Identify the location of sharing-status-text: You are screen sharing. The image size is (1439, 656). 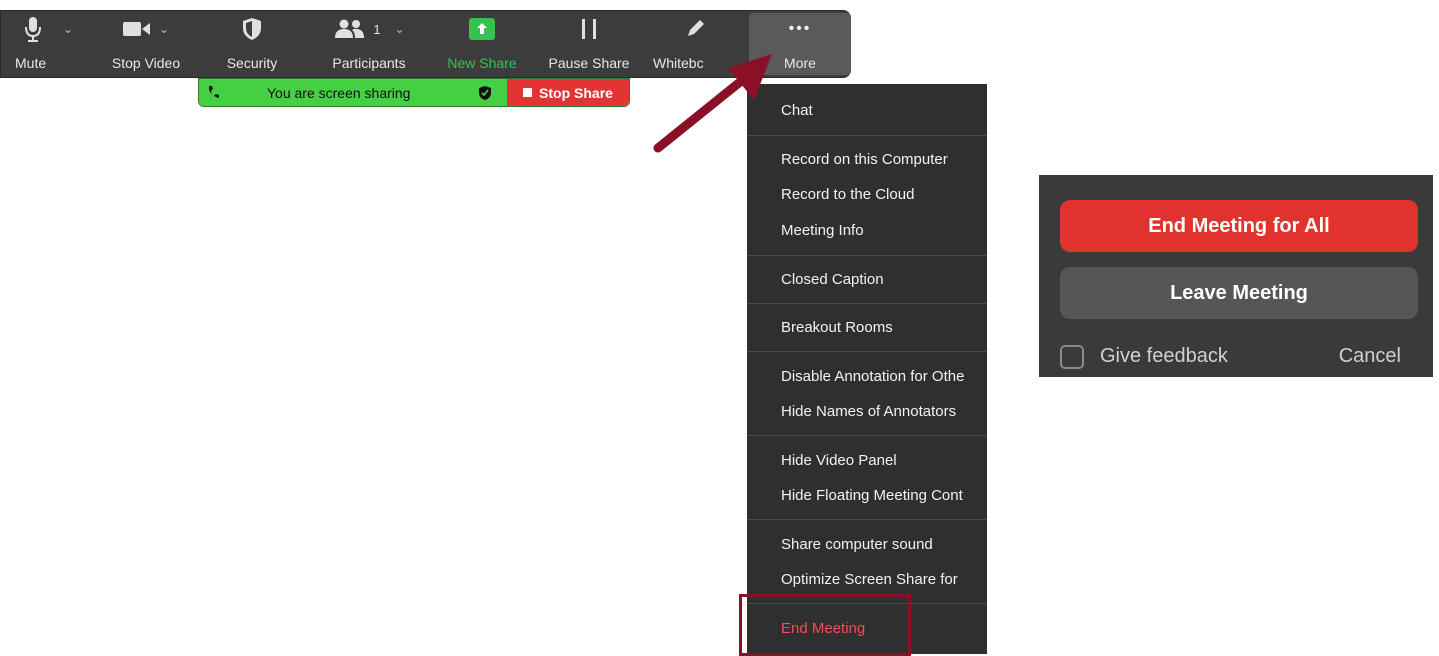
(339, 92).